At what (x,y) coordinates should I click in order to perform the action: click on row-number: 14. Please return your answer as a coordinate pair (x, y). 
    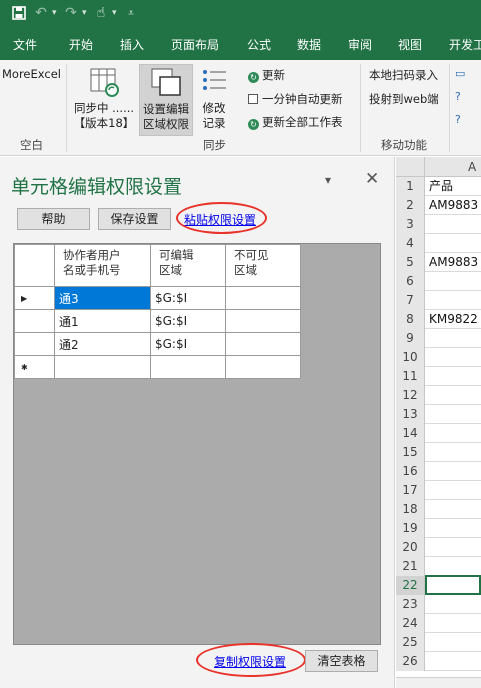
    Looking at the image, I should click on (410, 433).